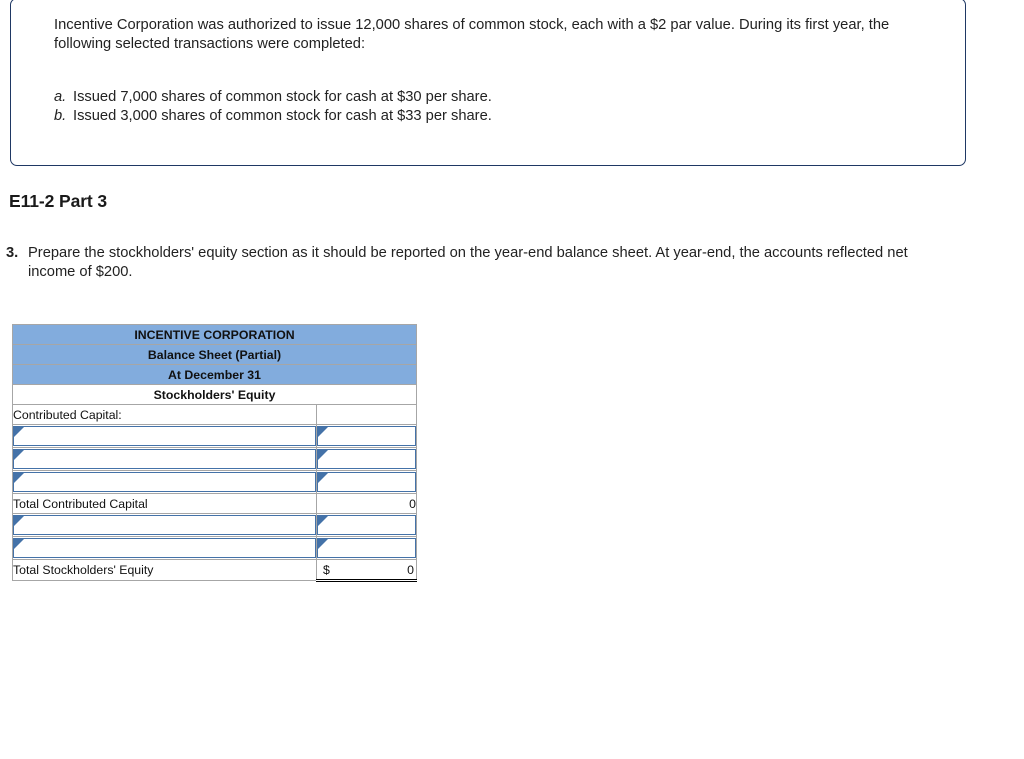 Image resolution: width=1024 pixels, height=759 pixels. I want to click on table-row: Contributed Capital:, so click(215, 414).